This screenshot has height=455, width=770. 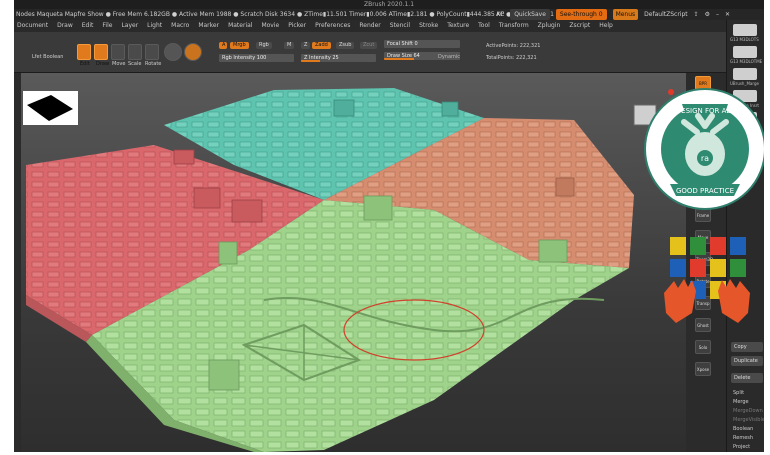 What do you see at coordinates (422, 44) in the screenshot?
I see `focal-shift-slider: Focal Shift 0` at bounding box center [422, 44].